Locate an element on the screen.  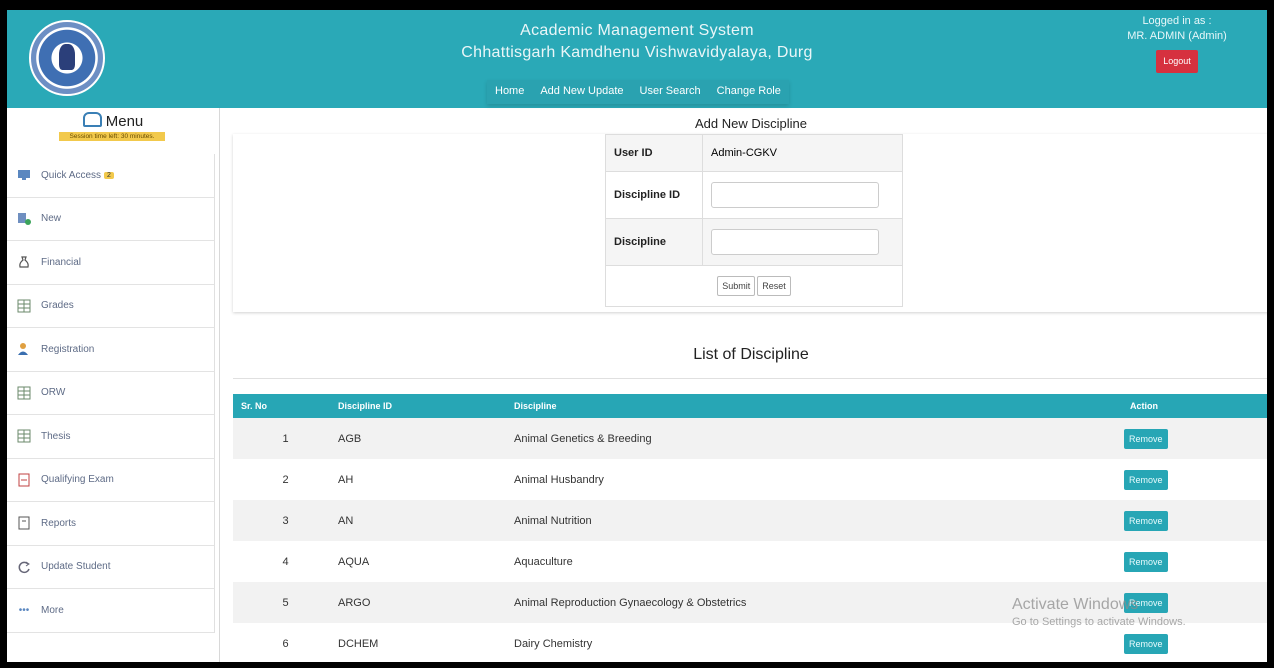
cell-sno: 3 is located at coordinates (285, 520).